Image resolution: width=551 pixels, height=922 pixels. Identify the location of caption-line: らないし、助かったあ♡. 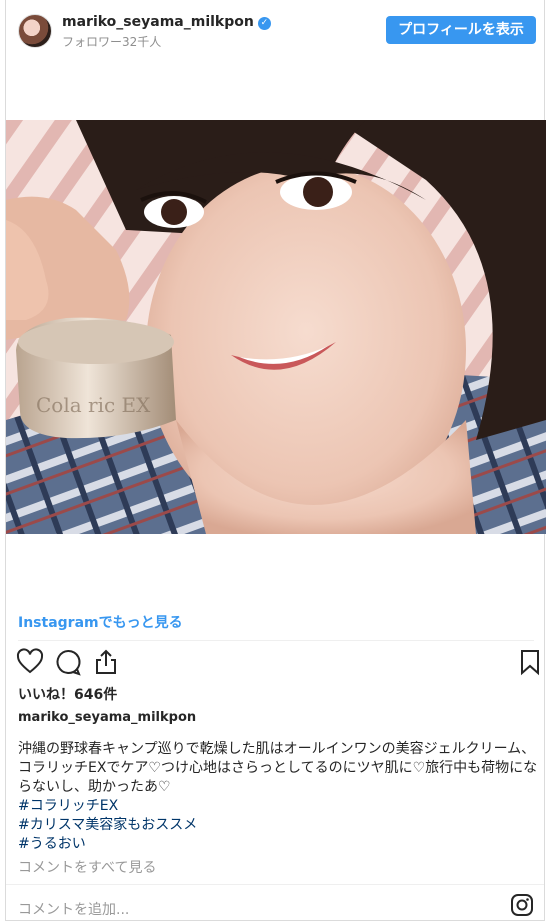
(94, 787).